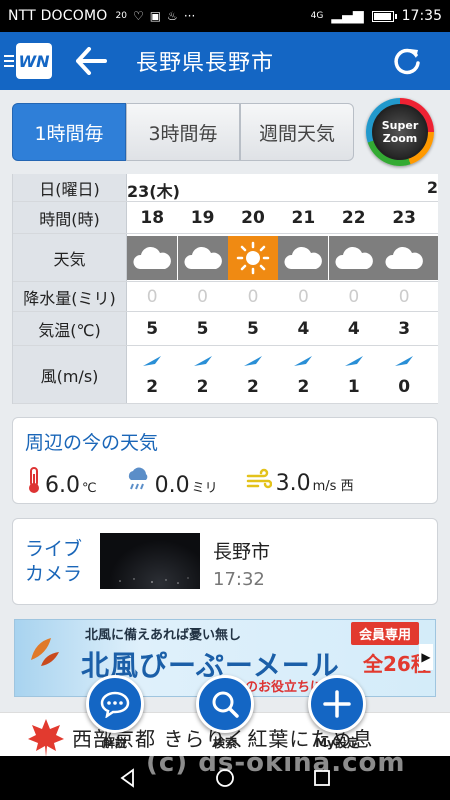  Describe the element at coordinates (70, 257) in the screenshot. I see `weather-label: 天気` at that location.